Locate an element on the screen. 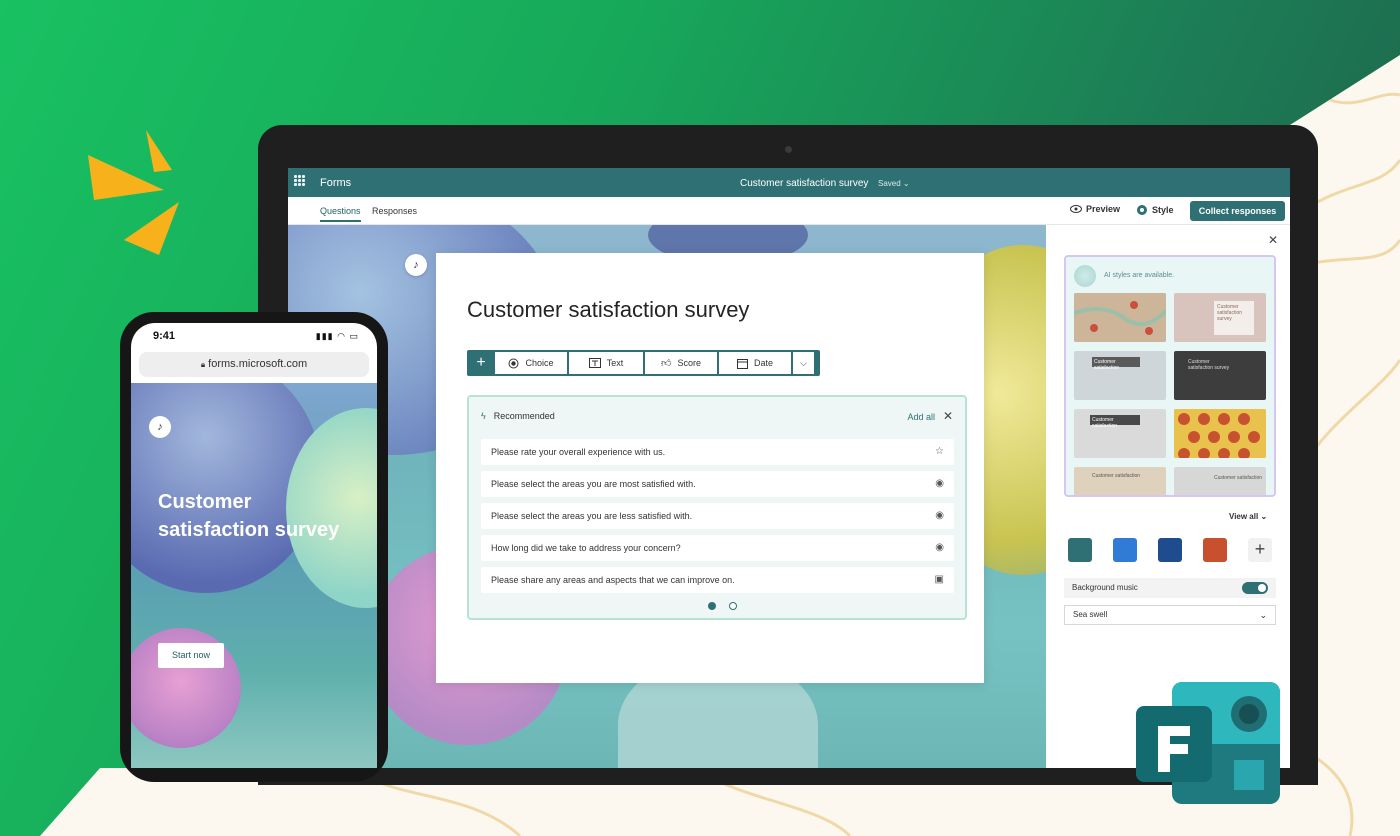 The height and width of the screenshot is (836, 1400). add-score-button: 👍︎ Score is located at coordinates (681, 363).